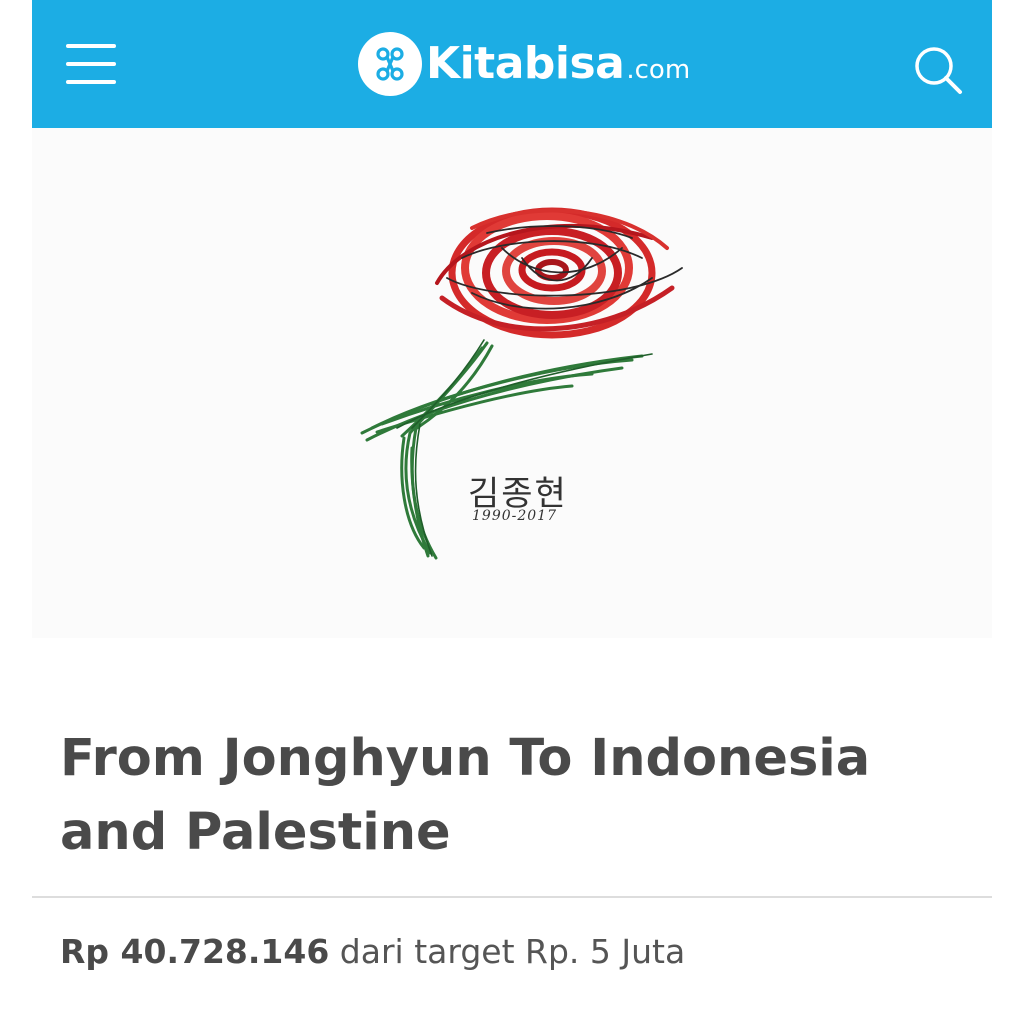 Image resolution: width=1024 pixels, height=1024 pixels. I want to click on search-icon, so click(938, 70).